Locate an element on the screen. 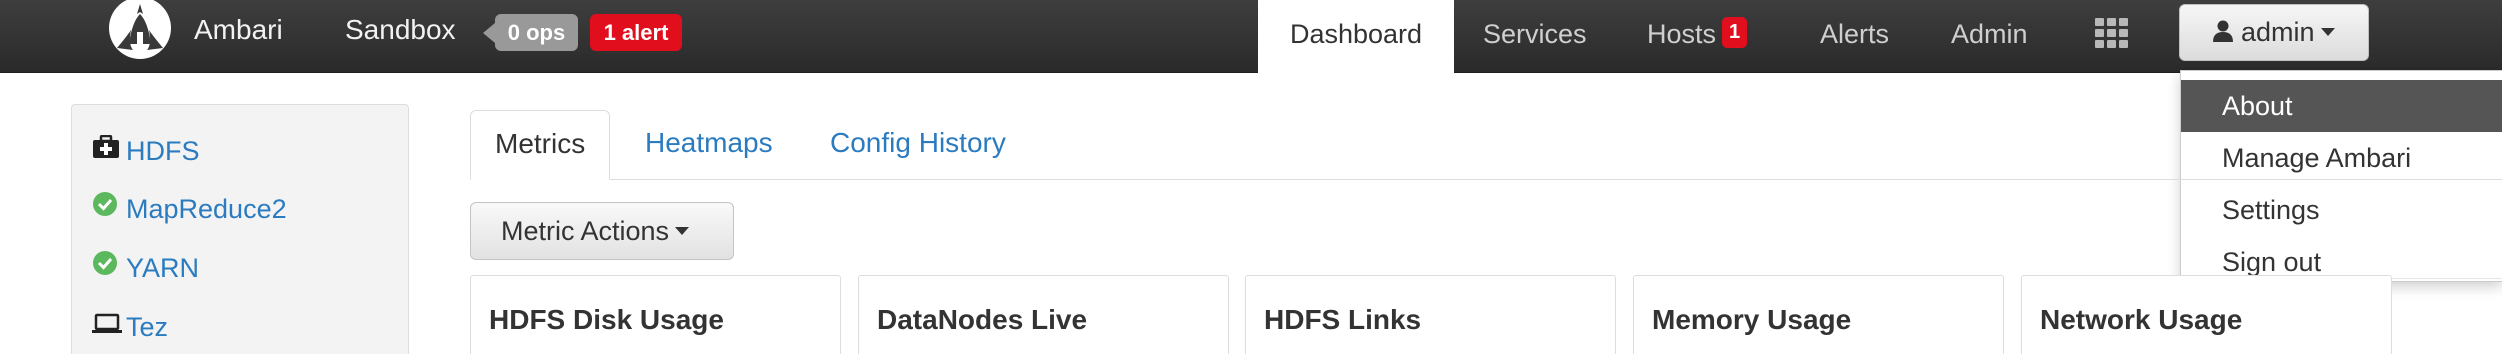 This screenshot has height=354, width=2502. widget-title: Network Usage is located at coordinates (2141, 319).